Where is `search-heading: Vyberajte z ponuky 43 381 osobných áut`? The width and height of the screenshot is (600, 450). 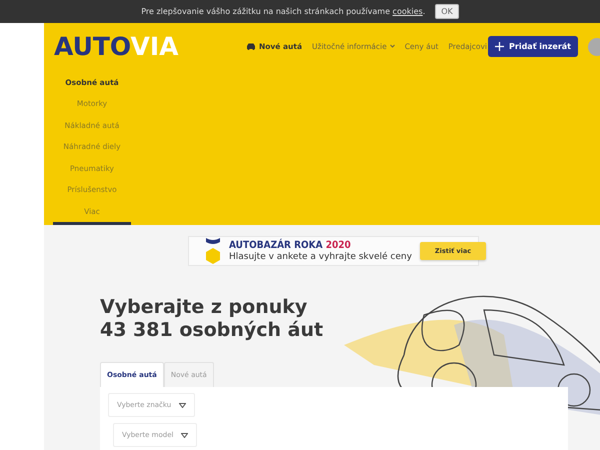 search-heading: Vyberajte z ponuky 43 381 osobných áut is located at coordinates (212, 319).